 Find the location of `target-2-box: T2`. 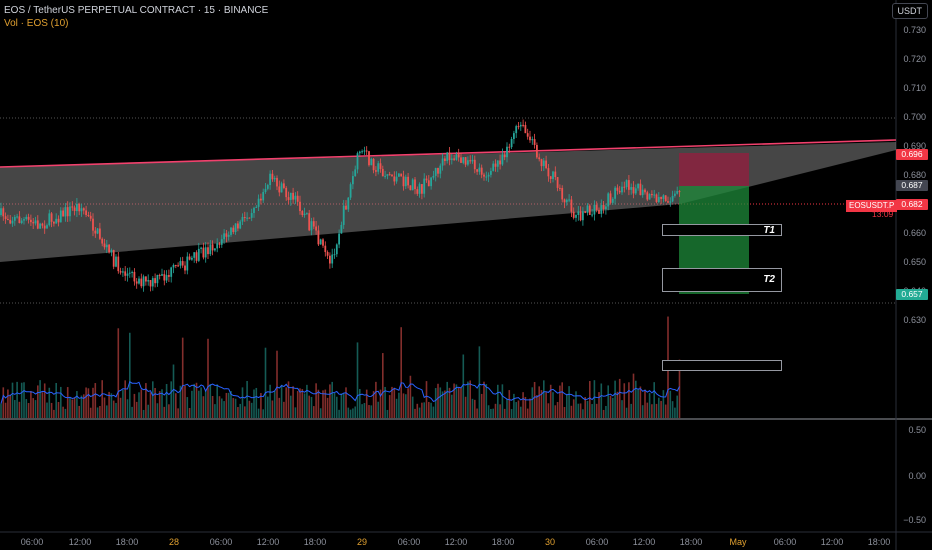

target-2-box: T2 is located at coordinates (722, 280).